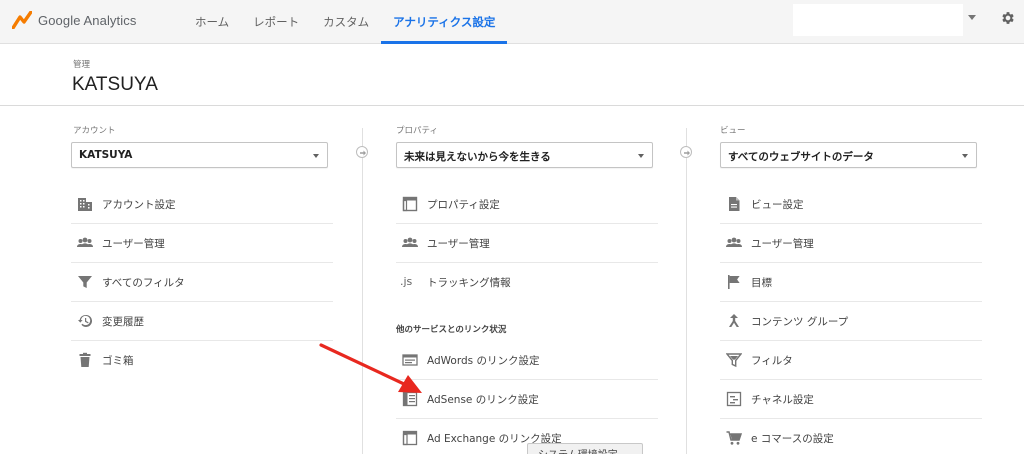 The width and height of the screenshot is (1024, 454). I want to click on main-nav: ホーム レポート カスタム アナリティクス設定, so click(345, 22).